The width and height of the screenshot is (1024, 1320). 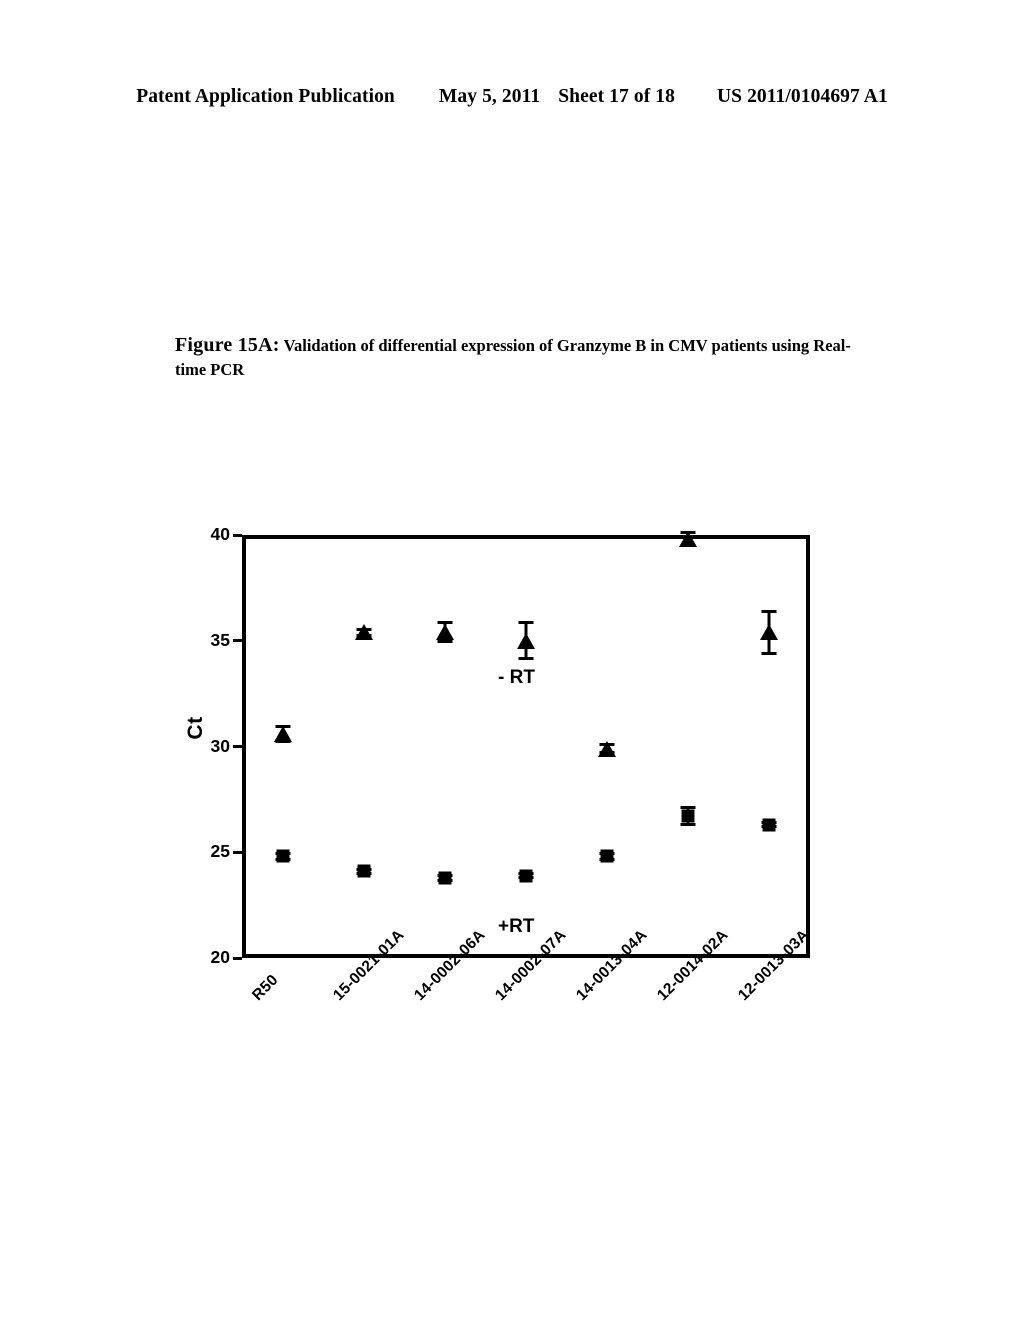 What do you see at coordinates (220, 957) in the screenshot?
I see `y-tick-label: 20` at bounding box center [220, 957].